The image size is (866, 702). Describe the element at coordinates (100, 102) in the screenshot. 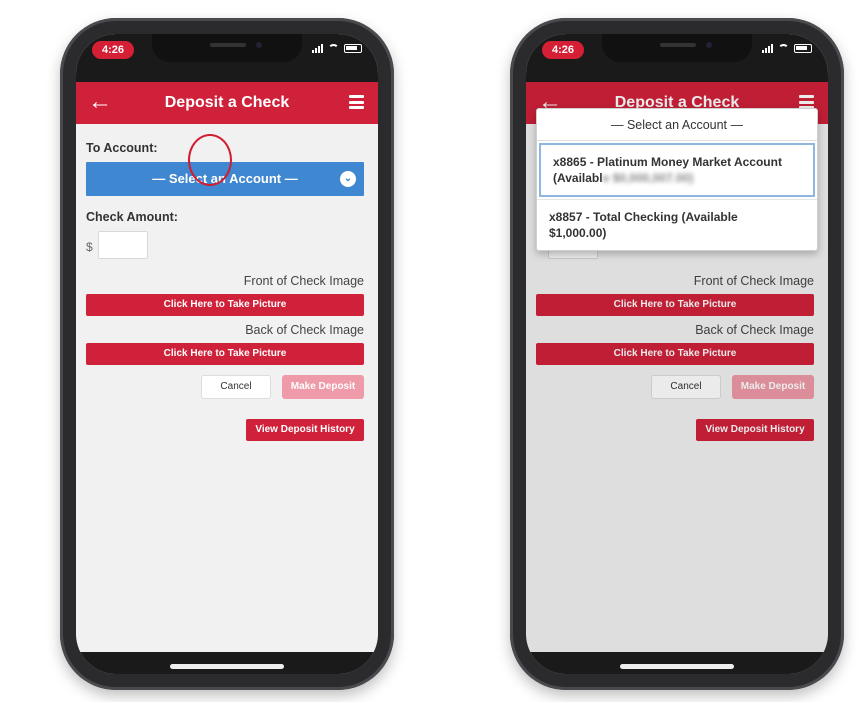

I see `back-arrow-icon: ←` at that location.